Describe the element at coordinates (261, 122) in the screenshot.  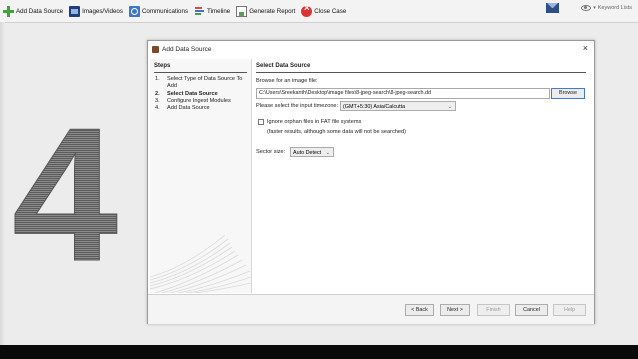
I see `ignore-orphan-checkbox` at that location.